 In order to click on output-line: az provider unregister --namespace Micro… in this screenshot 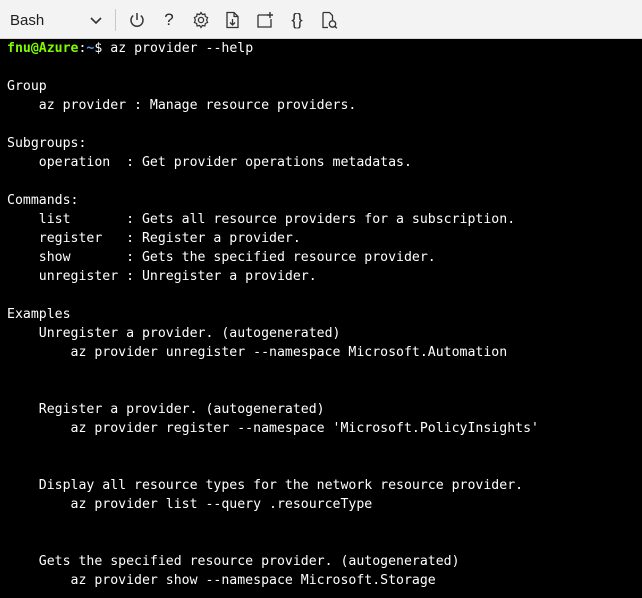, I will do `click(257, 352)`.